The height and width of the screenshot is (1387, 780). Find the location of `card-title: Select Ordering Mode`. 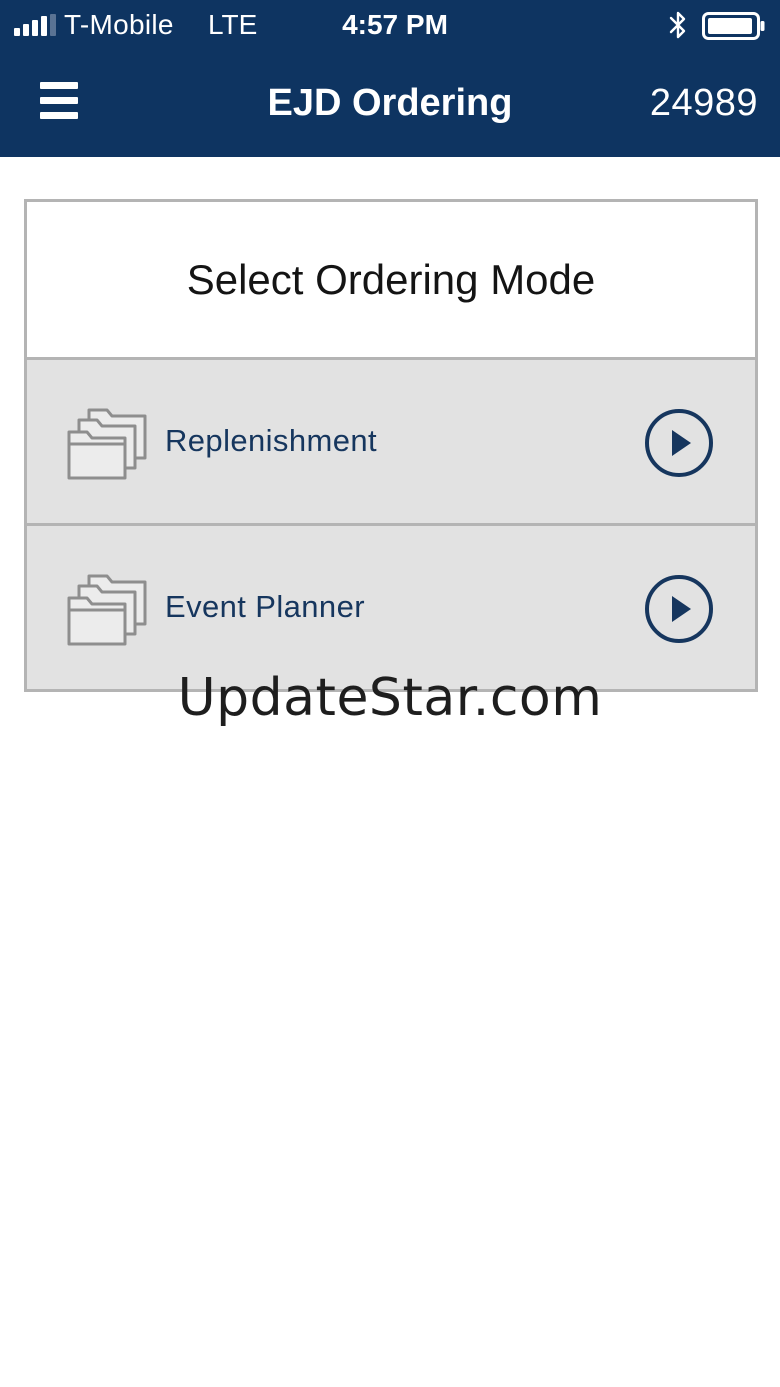

card-title: Select Ordering Mode is located at coordinates (391, 279).